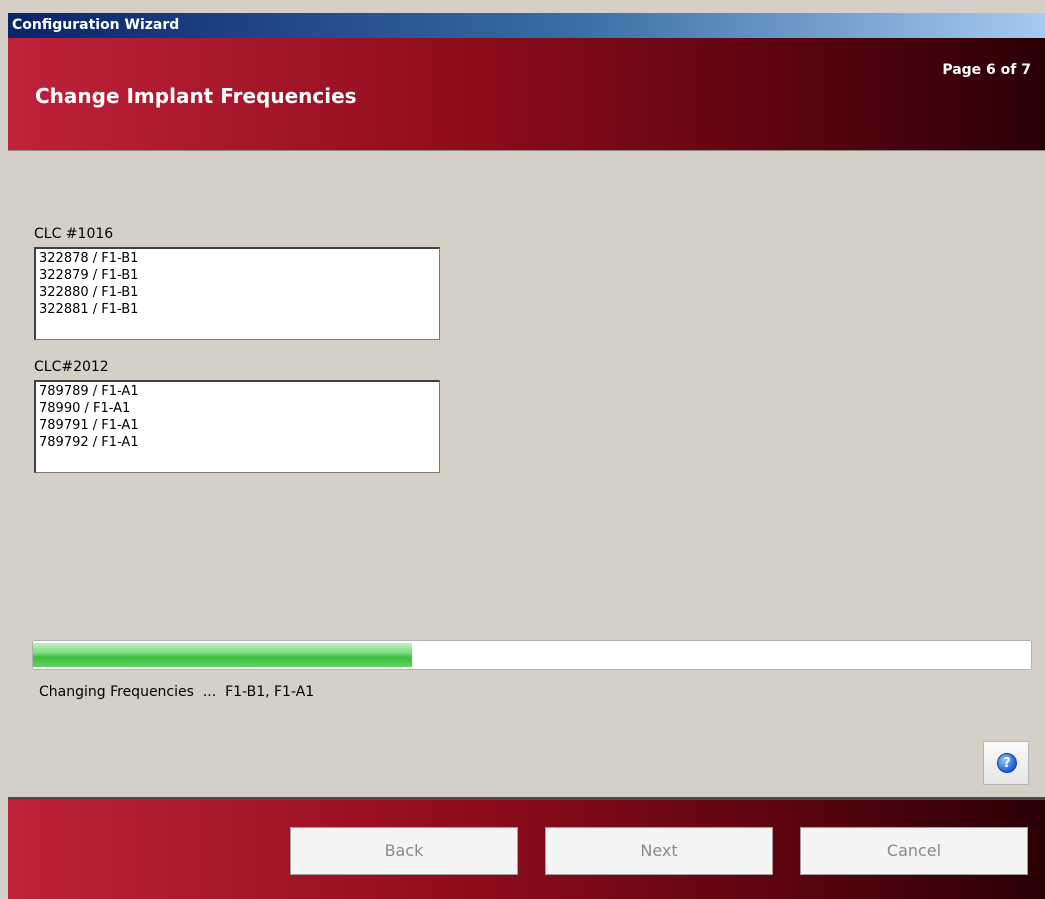  I want to click on list-item: 789792 / F1-A1, so click(239, 442).